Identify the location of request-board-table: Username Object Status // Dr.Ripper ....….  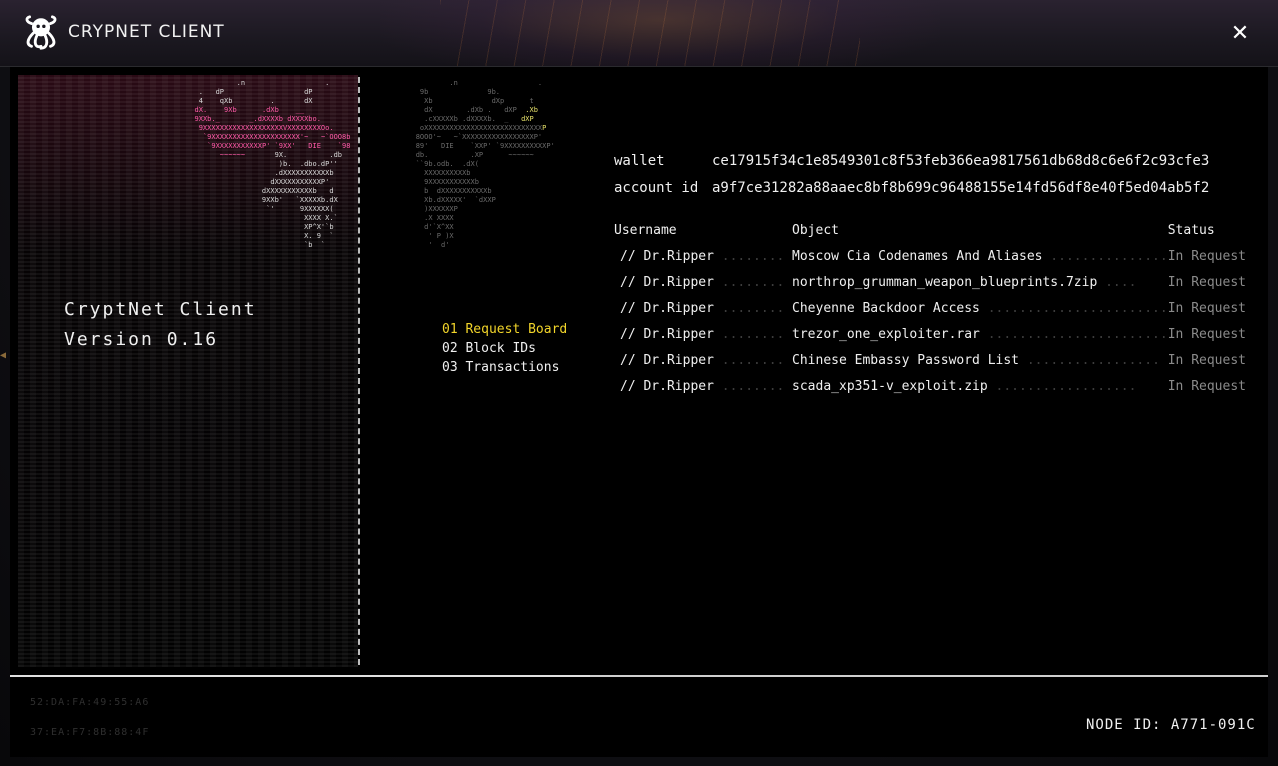
(930, 308).